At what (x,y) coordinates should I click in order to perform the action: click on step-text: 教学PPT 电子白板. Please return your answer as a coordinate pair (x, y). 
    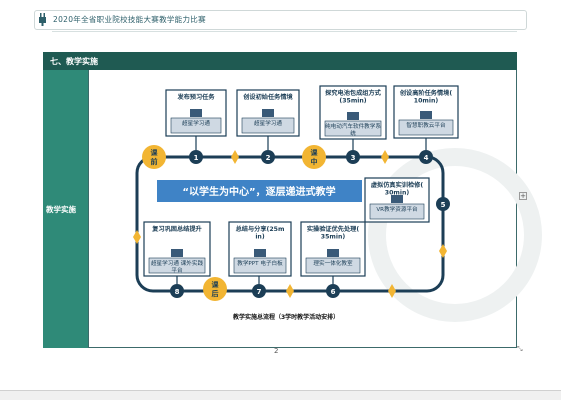
    Looking at the image, I should click on (260, 263).